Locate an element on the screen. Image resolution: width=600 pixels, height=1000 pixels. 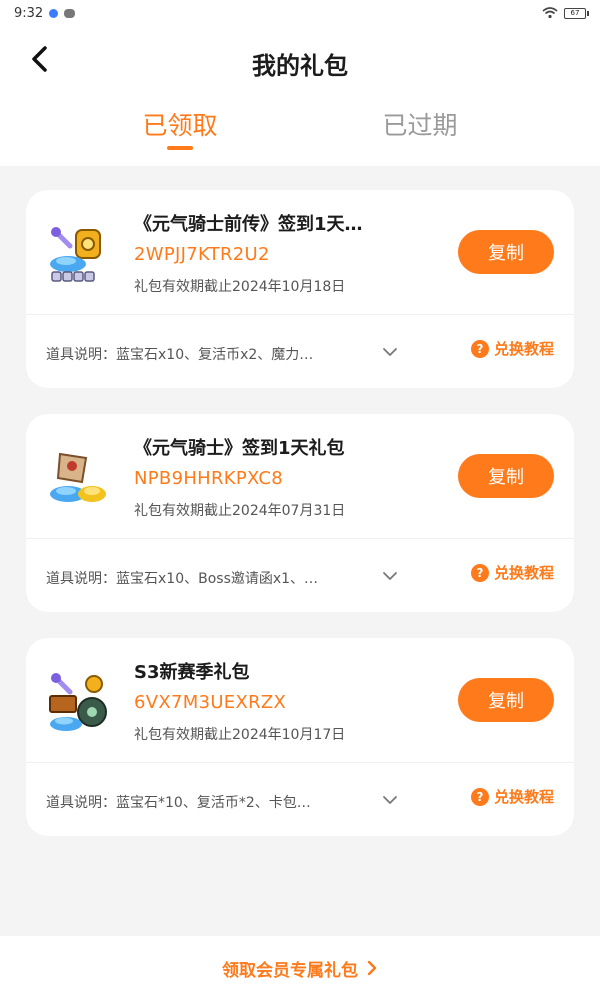
status-right: 67 is located at coordinates (565, 13).